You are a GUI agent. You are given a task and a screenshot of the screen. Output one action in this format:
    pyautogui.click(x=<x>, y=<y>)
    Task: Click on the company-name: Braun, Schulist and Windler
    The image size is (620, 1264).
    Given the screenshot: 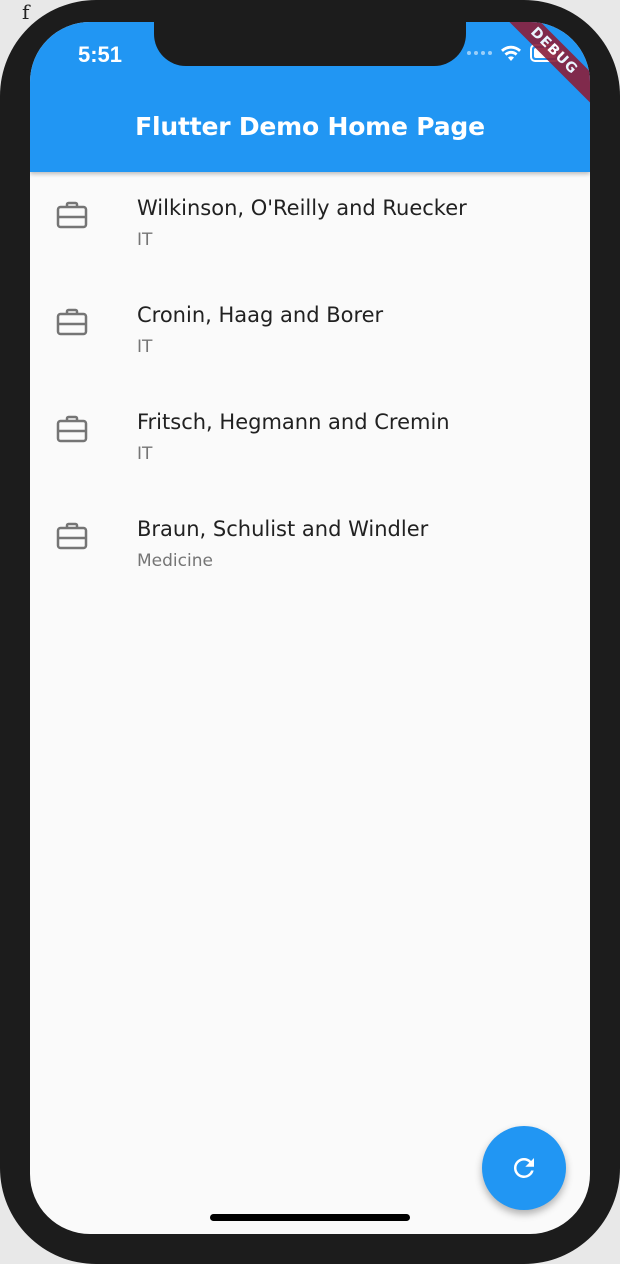 What is the action you would take?
    pyautogui.click(x=283, y=529)
    